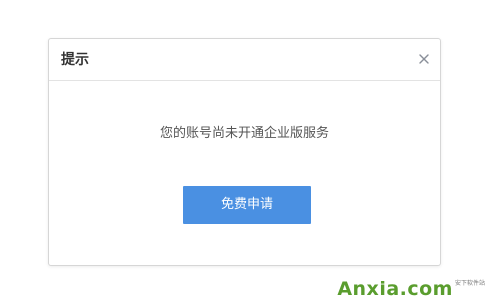 The height and width of the screenshot is (305, 491). What do you see at coordinates (75, 60) in the screenshot?
I see `dialog-title: 提示` at bounding box center [75, 60].